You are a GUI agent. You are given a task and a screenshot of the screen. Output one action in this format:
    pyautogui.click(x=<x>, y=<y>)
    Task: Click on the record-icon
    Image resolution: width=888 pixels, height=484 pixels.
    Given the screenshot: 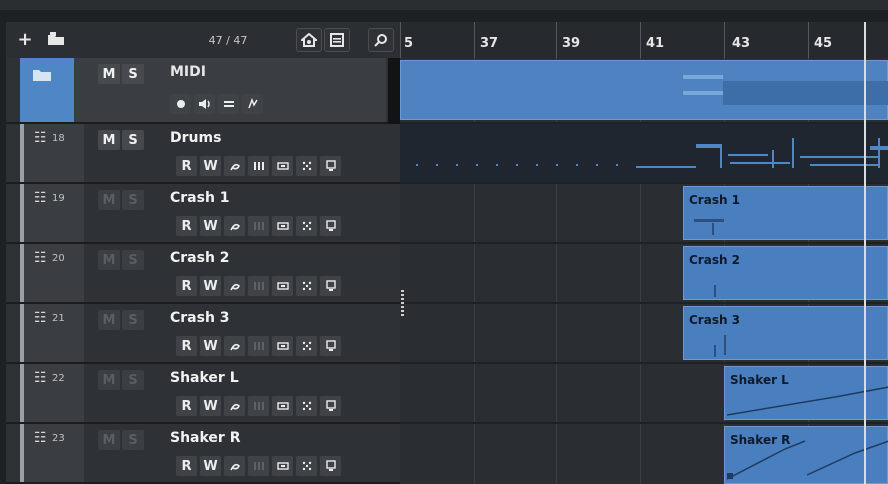 What is the action you would take?
    pyautogui.click(x=180, y=104)
    